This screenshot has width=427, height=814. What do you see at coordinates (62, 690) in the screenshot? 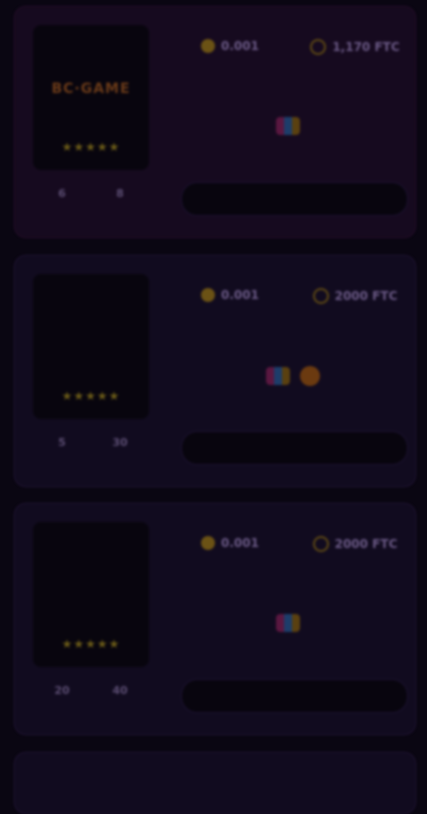
I see `mini-stat-value: 20` at bounding box center [62, 690].